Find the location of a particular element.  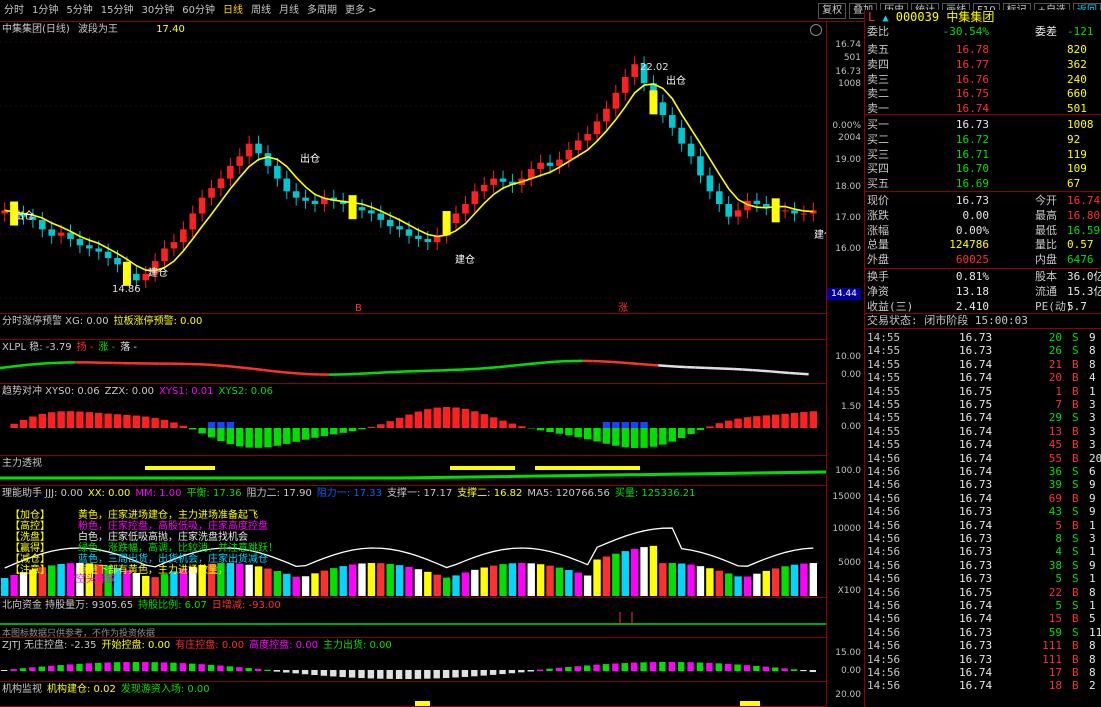

indicator-panel: 机构监视 机构建仓: 0.02 发现游资入场: 0.00 is located at coordinates (413, 694).